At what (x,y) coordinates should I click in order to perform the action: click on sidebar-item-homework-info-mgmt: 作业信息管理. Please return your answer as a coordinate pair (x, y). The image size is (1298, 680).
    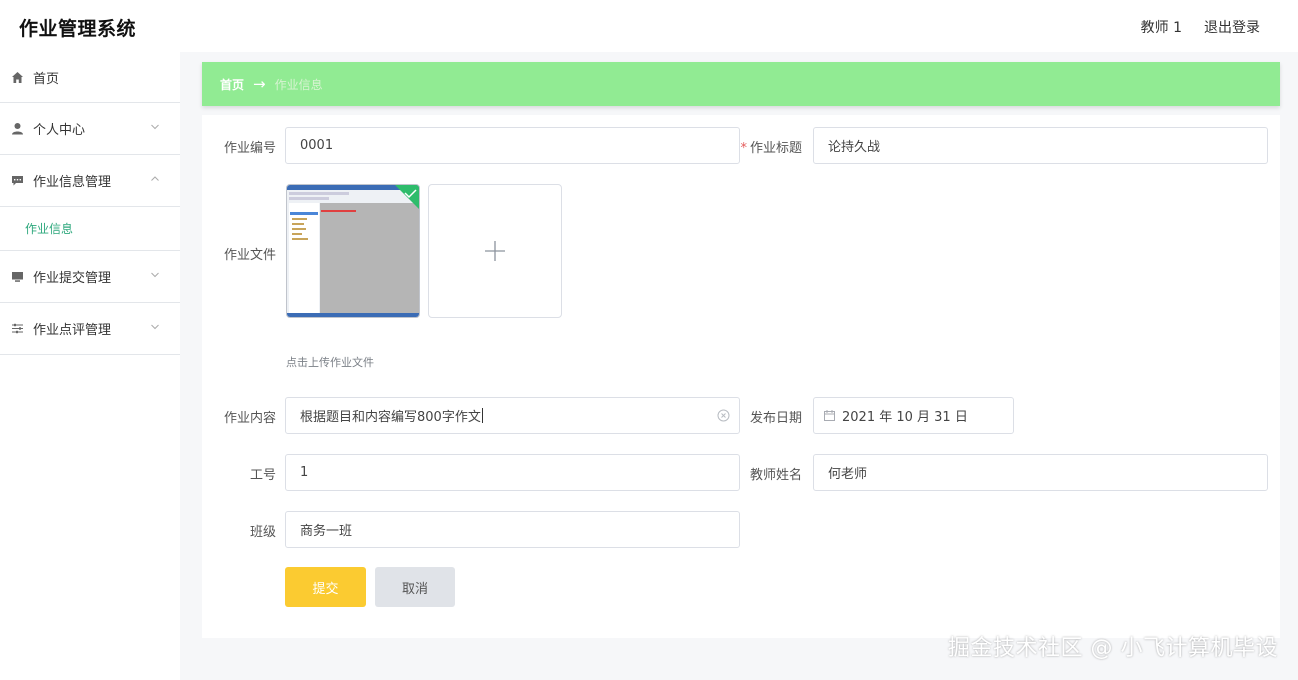
    Looking at the image, I should click on (90, 181).